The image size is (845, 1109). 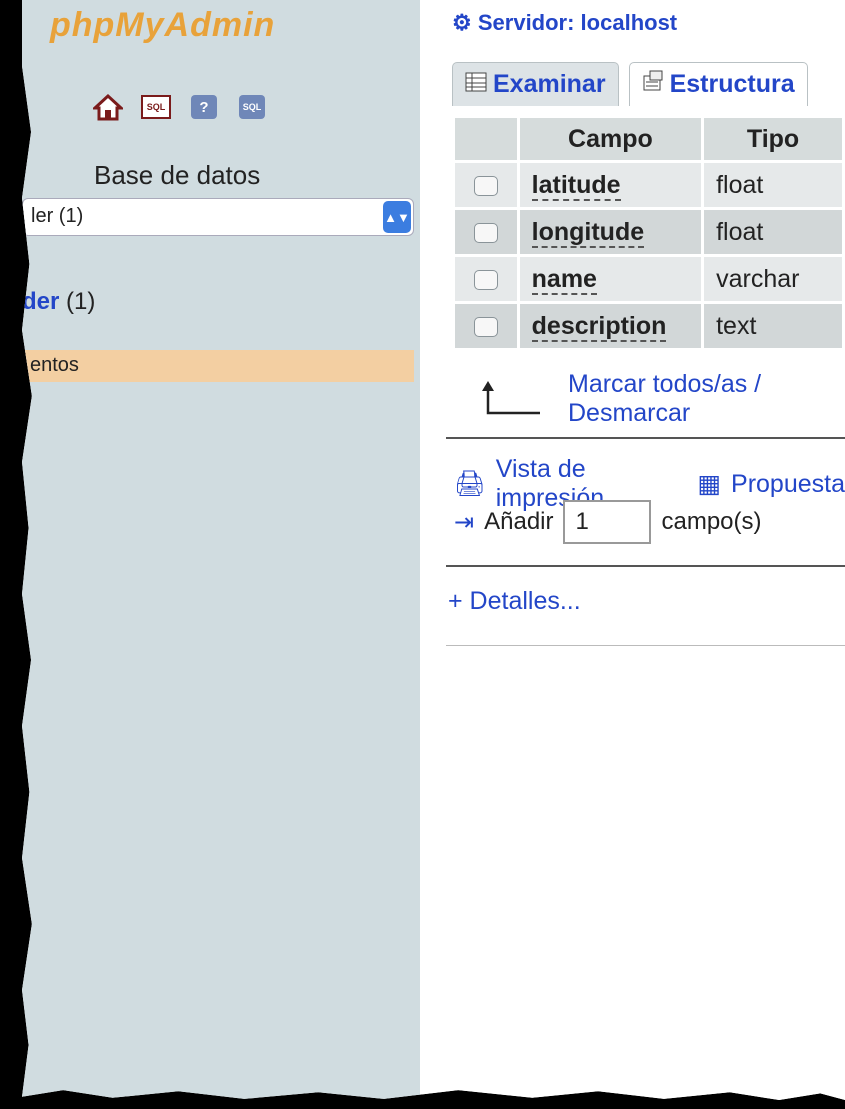 I want to click on database-select-value: ler (1), so click(x=57, y=216).